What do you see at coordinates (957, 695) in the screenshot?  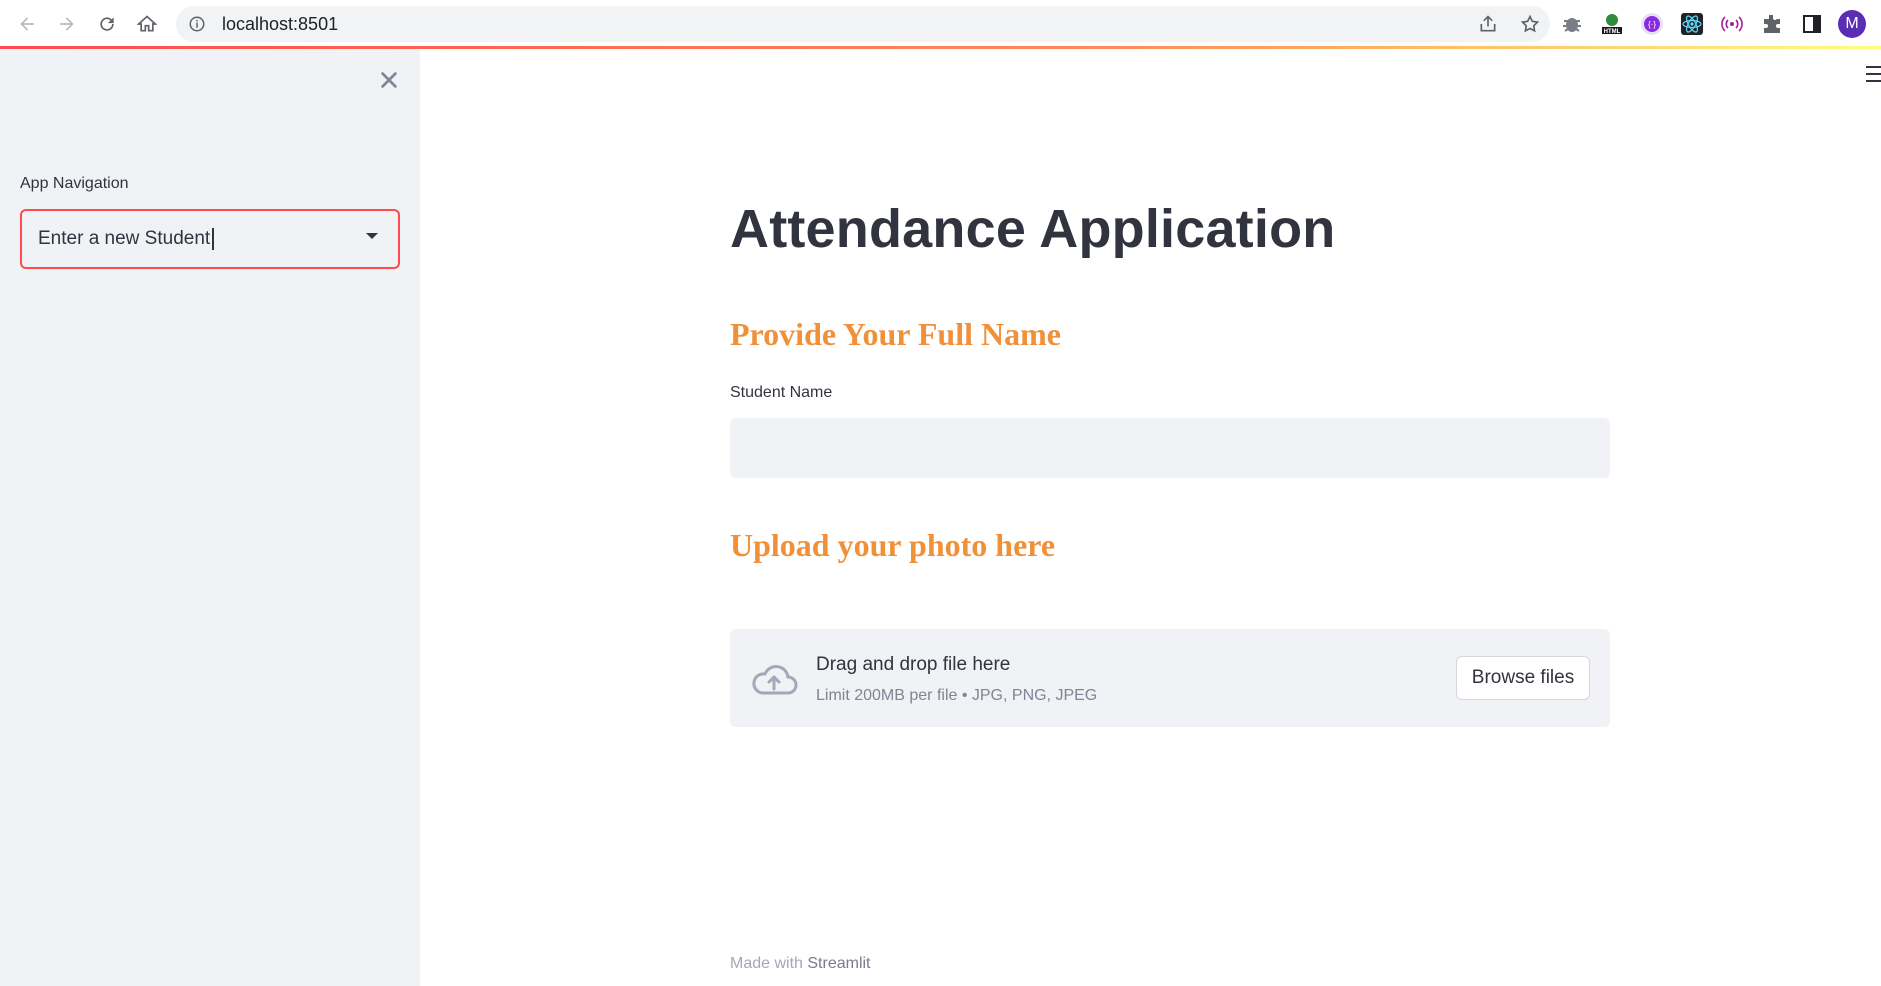 I see `file-limit-text: Limit 200MB per file • JPG, PNG, JPEG` at bounding box center [957, 695].